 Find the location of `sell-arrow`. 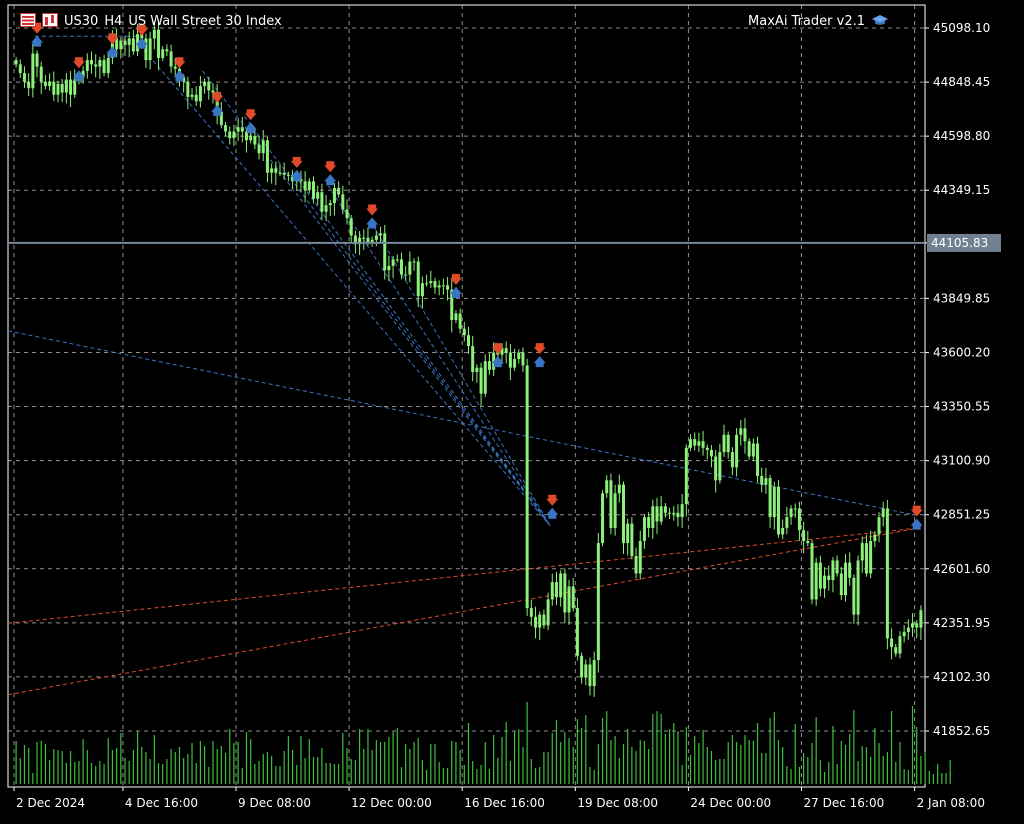

sell-arrow is located at coordinates (552, 500).